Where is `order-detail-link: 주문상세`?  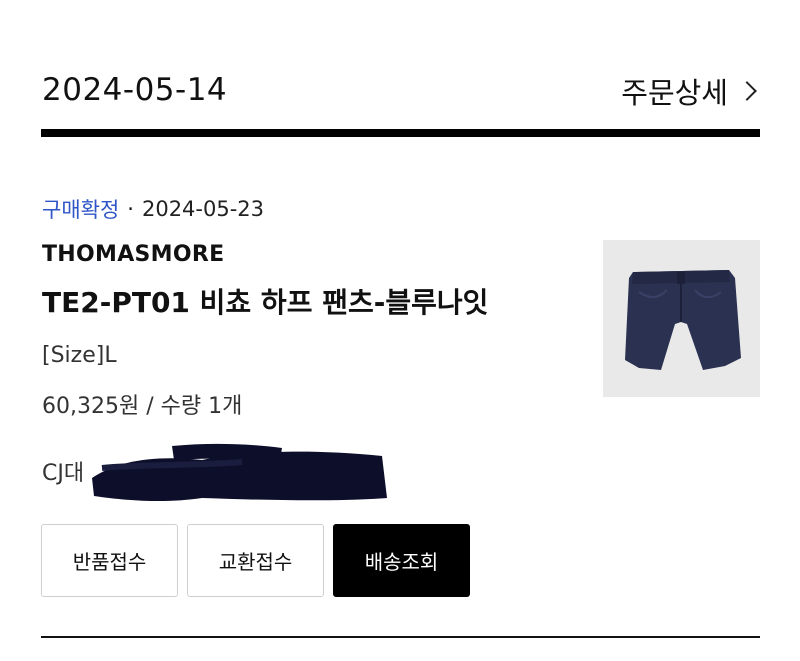 order-detail-link: 주문상세 is located at coordinates (690, 91).